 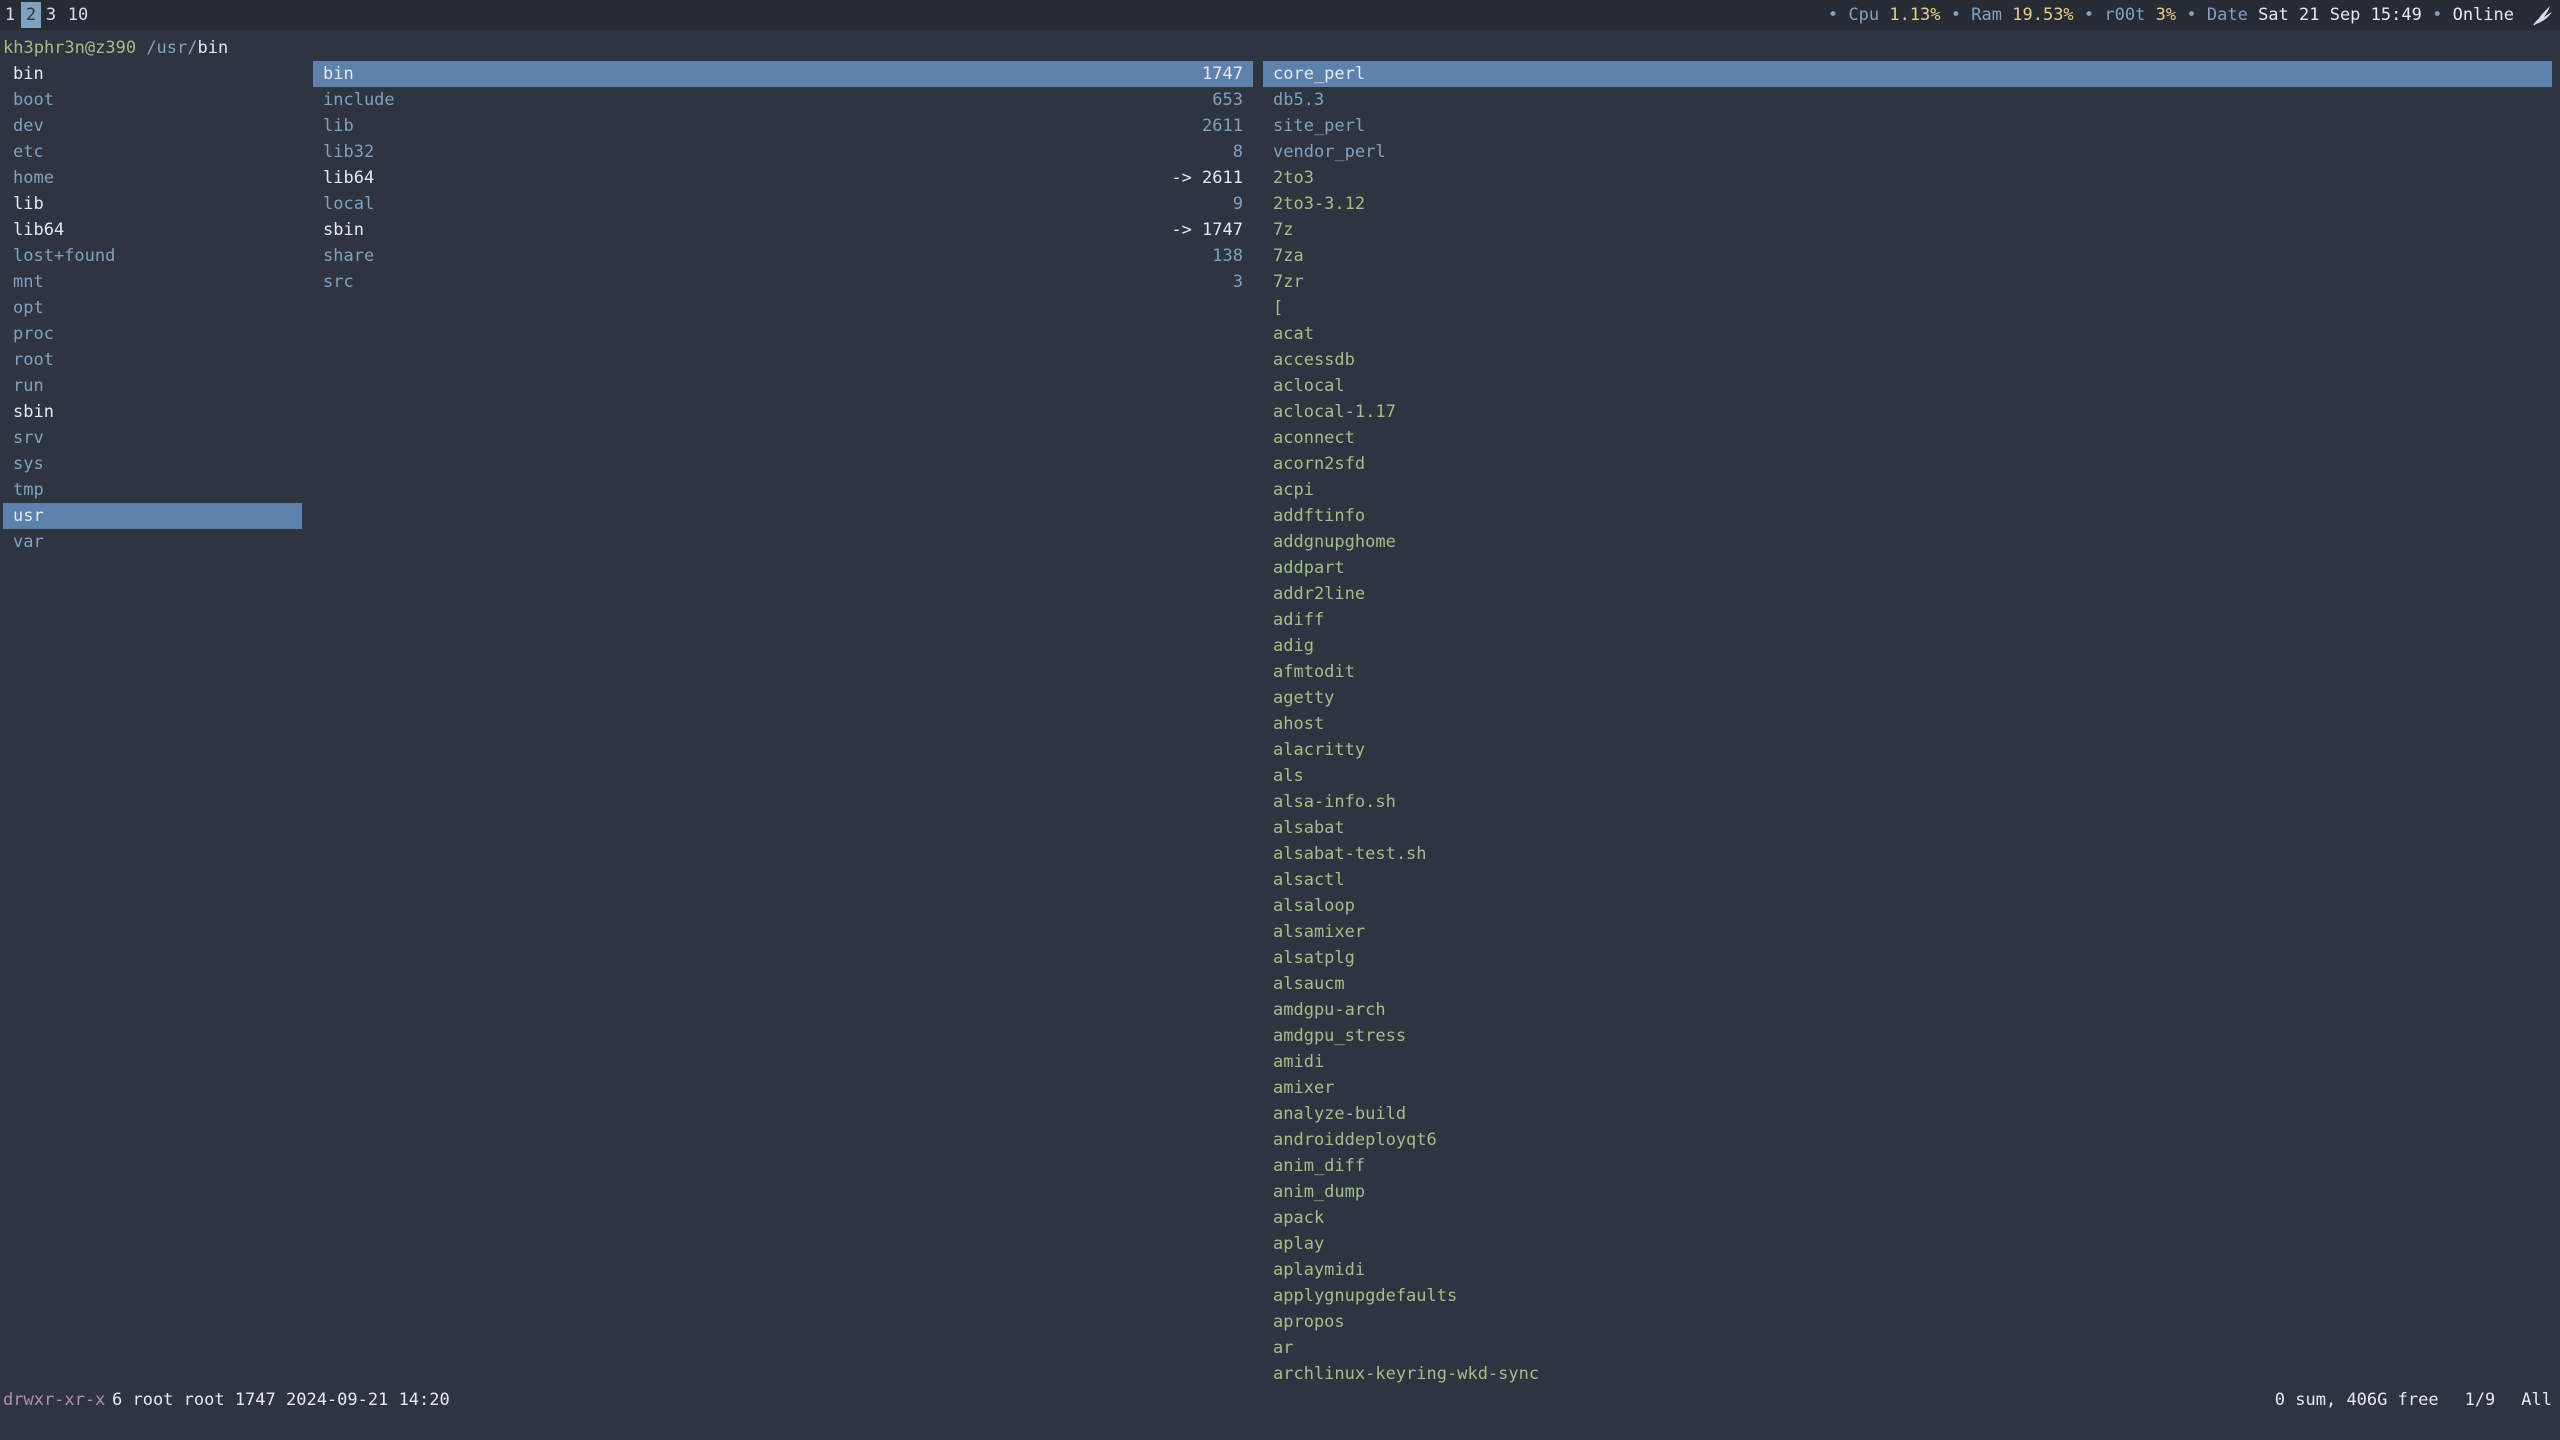 I want to click on file-row: lib32 8, so click(x=783, y=152).